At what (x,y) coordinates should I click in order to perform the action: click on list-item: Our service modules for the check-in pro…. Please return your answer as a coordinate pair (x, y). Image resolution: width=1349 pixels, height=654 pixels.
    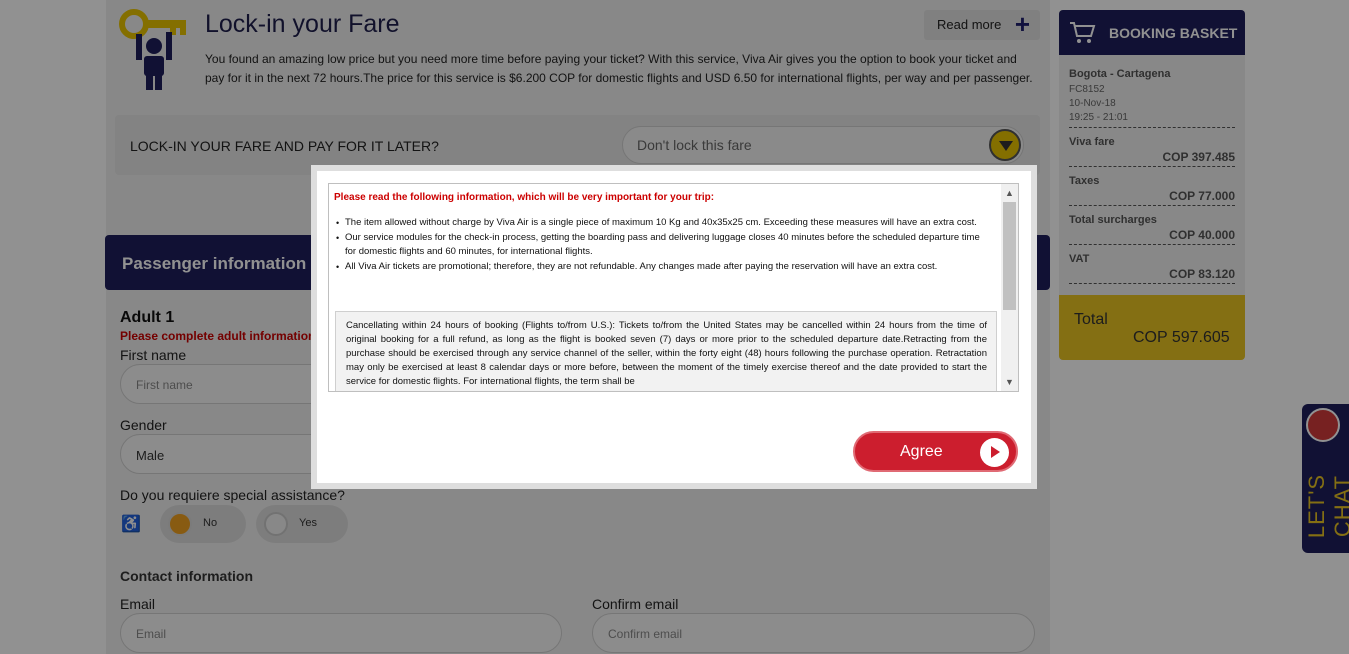
    Looking at the image, I should click on (661, 245).